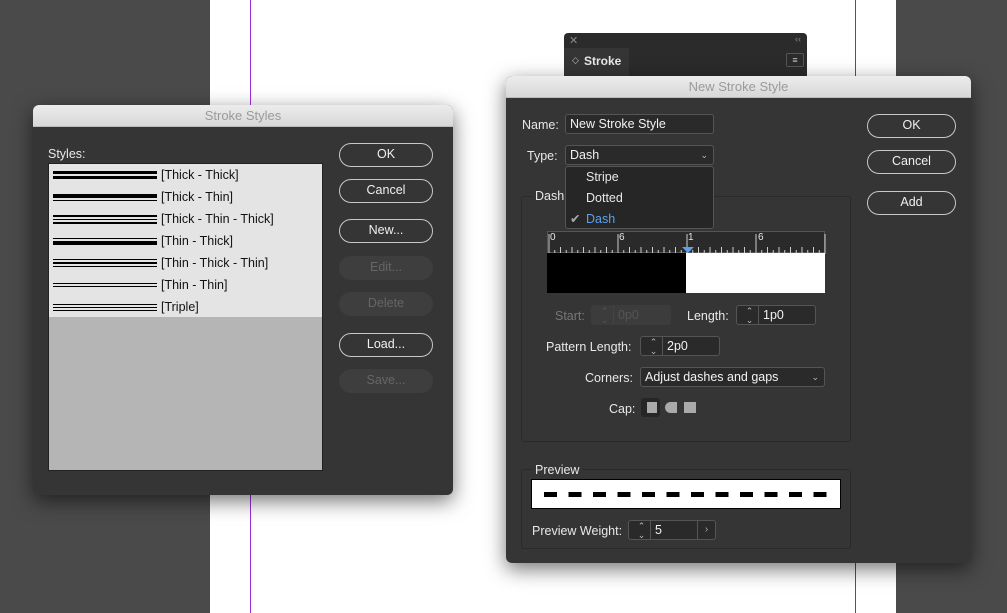  I want to click on butt-cap-icon, so click(650, 407).